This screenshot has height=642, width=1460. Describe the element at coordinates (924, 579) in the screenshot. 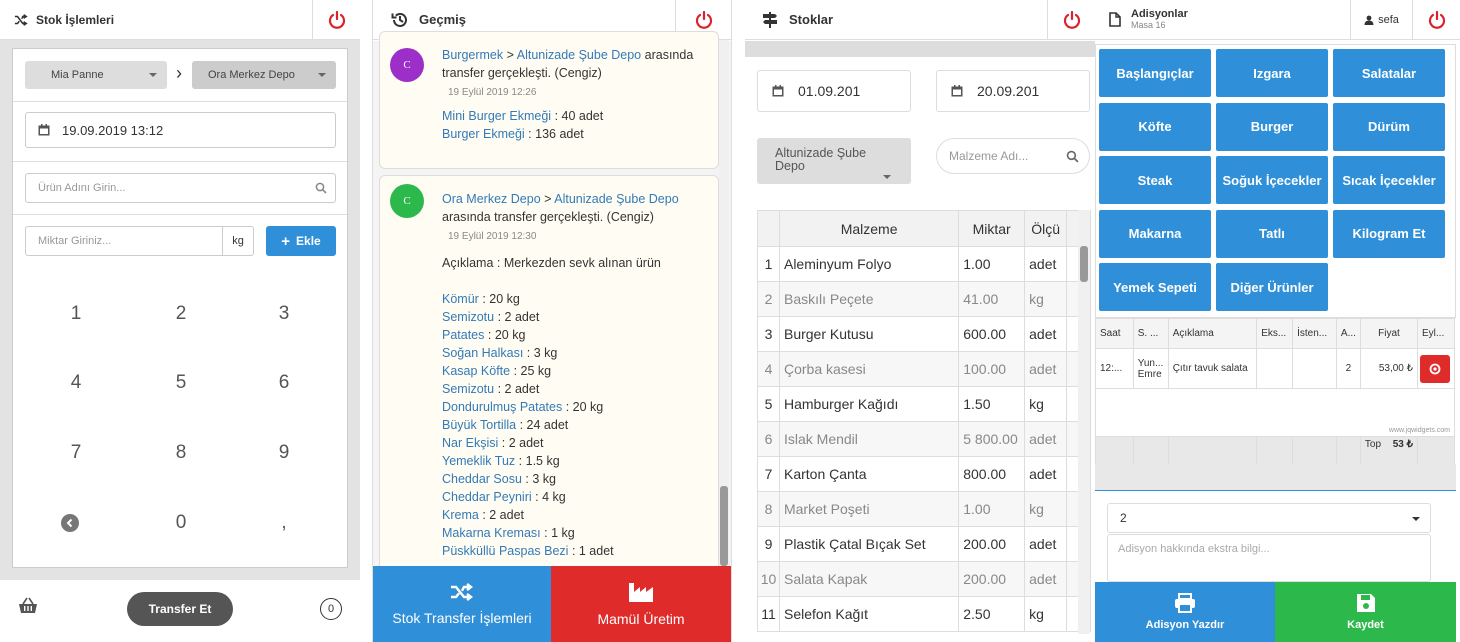

I see `table-row: 10 Salata Kapak 200.00 adet` at that location.